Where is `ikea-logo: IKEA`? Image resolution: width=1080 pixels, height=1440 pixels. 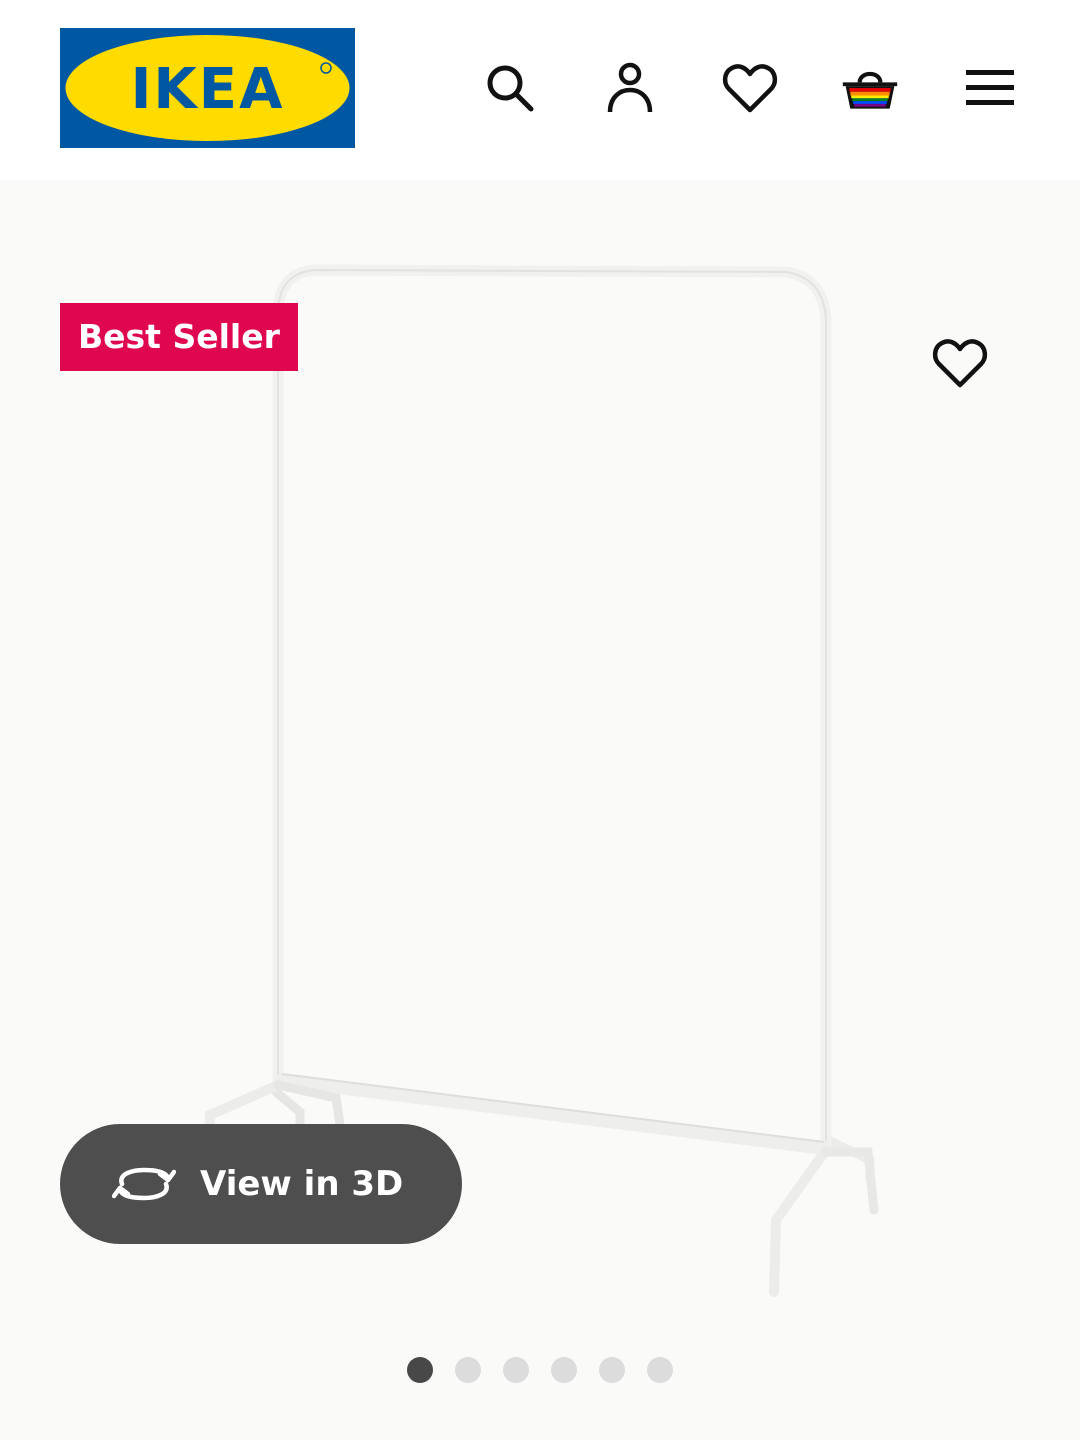 ikea-logo: IKEA is located at coordinates (207, 88).